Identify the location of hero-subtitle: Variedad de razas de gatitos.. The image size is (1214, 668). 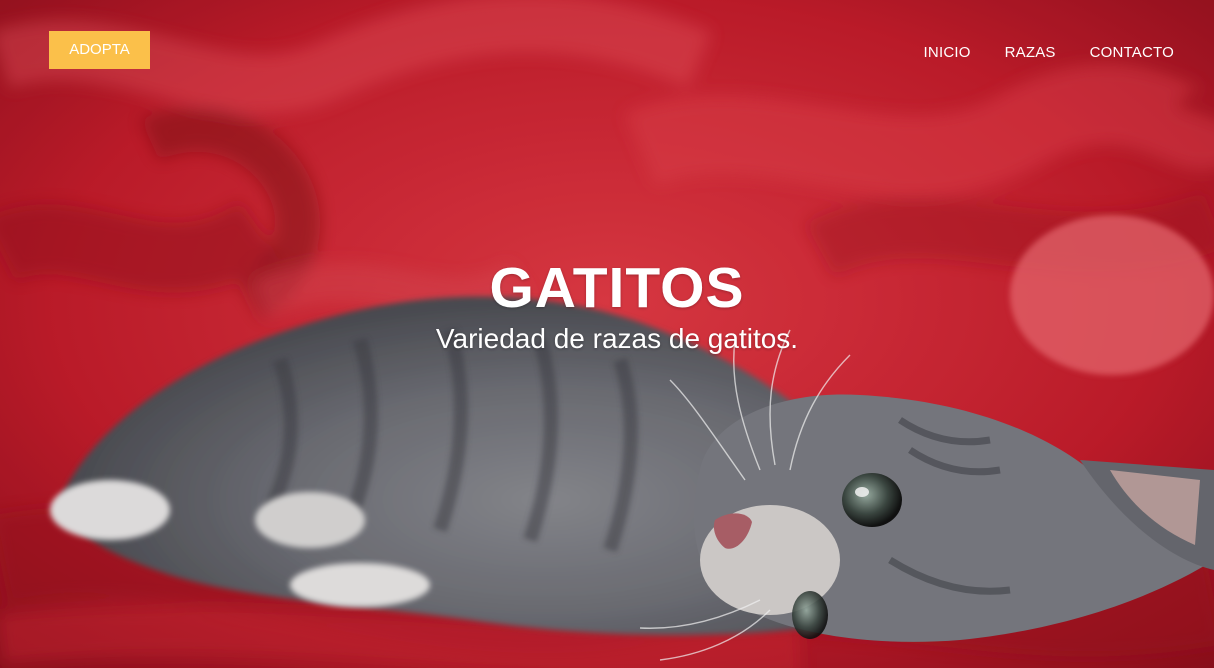
(617, 338).